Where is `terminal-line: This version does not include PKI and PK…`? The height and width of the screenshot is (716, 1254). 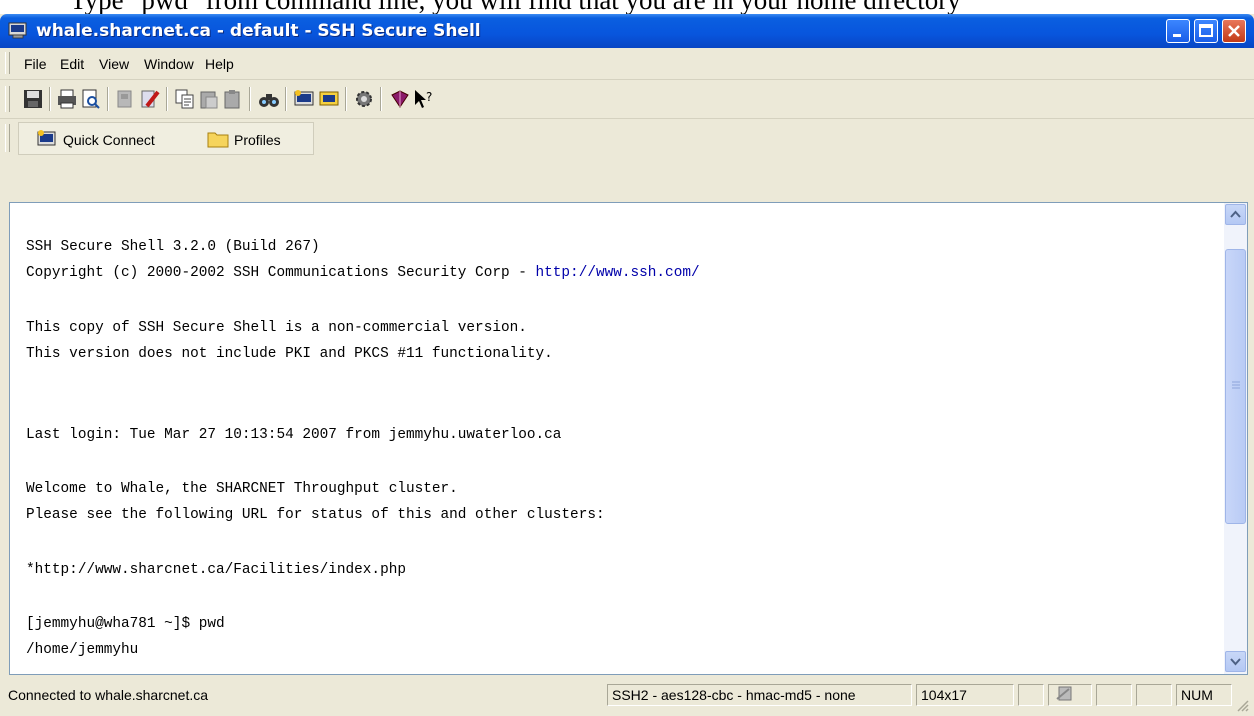
terminal-line: This version does not include PKI and PK… is located at coordinates (289, 354).